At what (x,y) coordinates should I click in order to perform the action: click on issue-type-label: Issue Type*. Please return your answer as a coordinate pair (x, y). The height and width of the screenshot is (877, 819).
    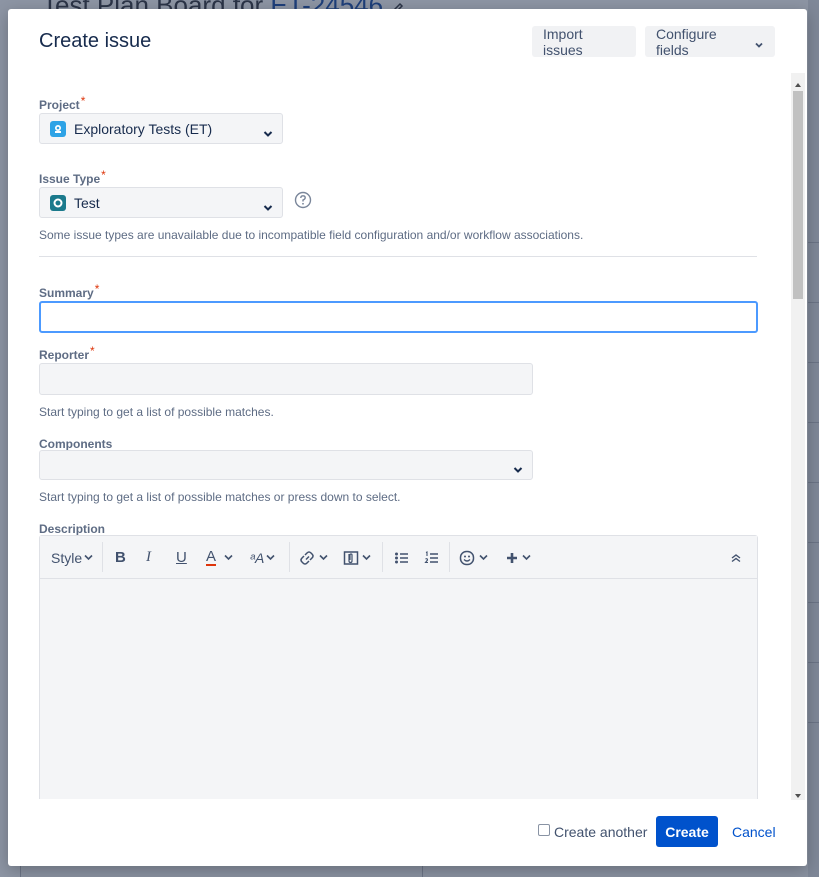
    Looking at the image, I should click on (72, 177).